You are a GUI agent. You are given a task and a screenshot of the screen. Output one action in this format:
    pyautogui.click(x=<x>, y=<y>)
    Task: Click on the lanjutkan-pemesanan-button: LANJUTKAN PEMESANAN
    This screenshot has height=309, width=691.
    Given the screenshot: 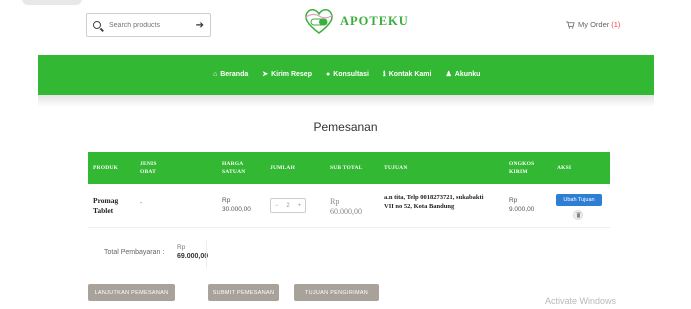 What is the action you would take?
    pyautogui.click(x=131, y=292)
    